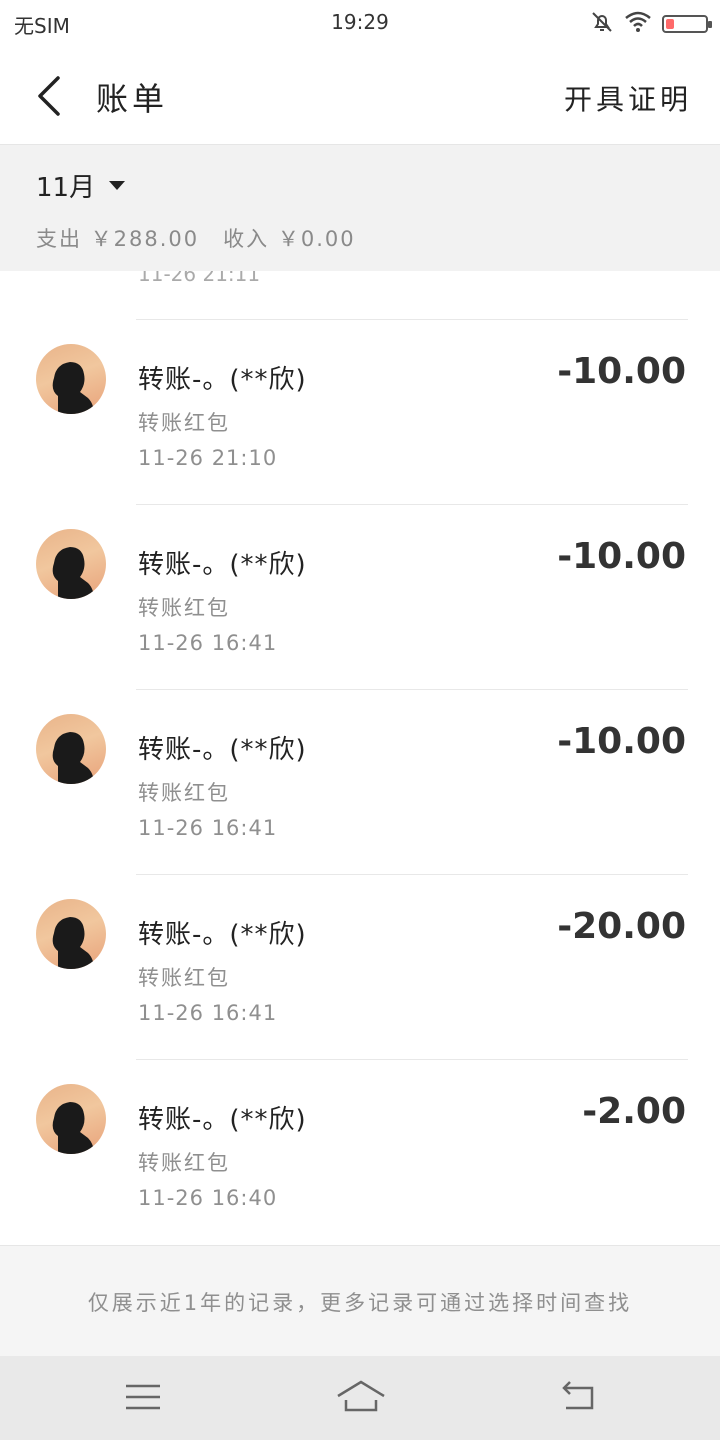  Describe the element at coordinates (602, 24) in the screenshot. I see `bell-off-icon` at that location.